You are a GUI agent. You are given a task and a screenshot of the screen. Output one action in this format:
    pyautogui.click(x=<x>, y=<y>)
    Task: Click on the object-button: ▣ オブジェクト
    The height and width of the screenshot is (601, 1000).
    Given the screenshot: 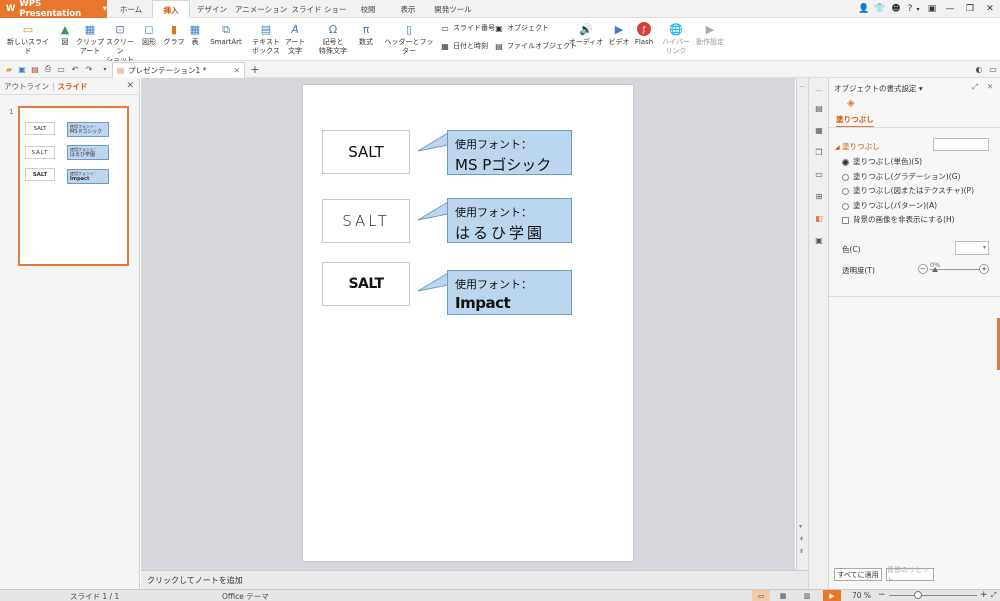 What is the action you would take?
    pyautogui.click(x=521, y=28)
    